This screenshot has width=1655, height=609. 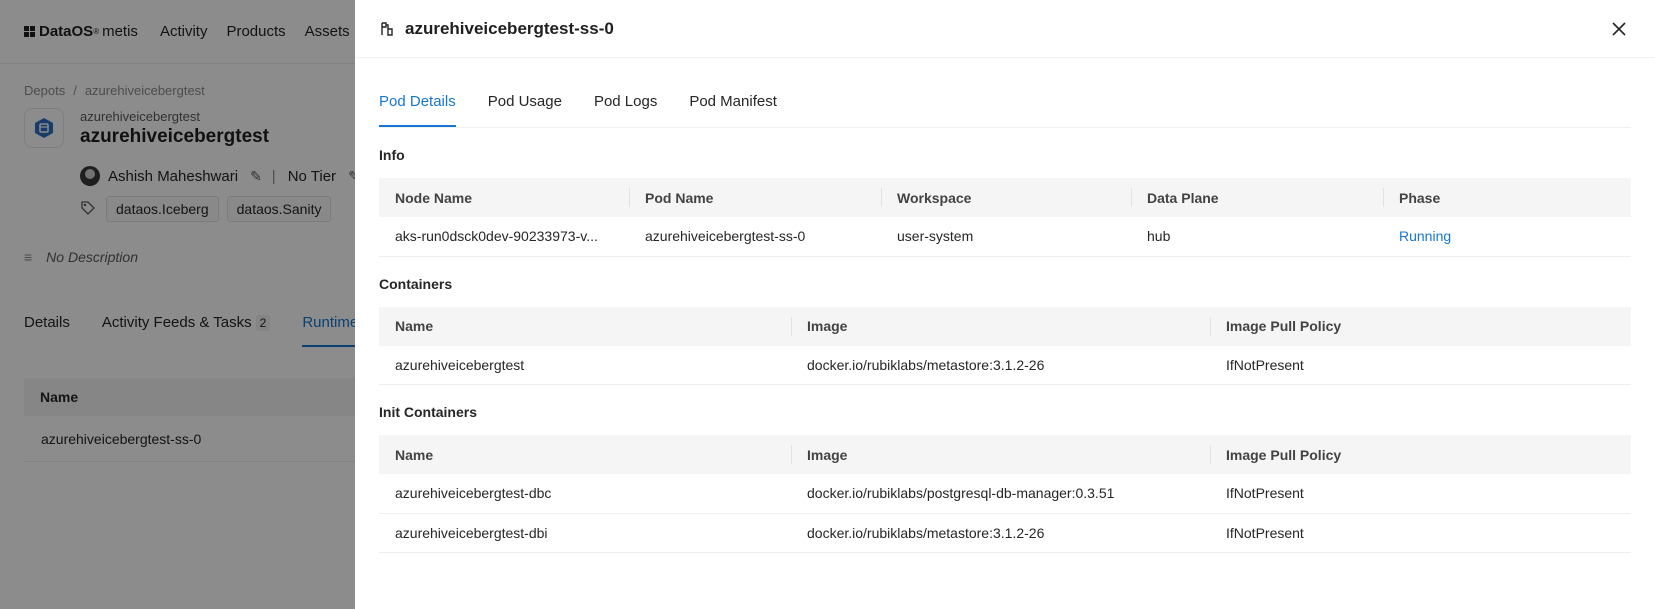 I want to click on init-container-name-cell: azurehiveicebergtest-dbi, so click(x=585, y=533).